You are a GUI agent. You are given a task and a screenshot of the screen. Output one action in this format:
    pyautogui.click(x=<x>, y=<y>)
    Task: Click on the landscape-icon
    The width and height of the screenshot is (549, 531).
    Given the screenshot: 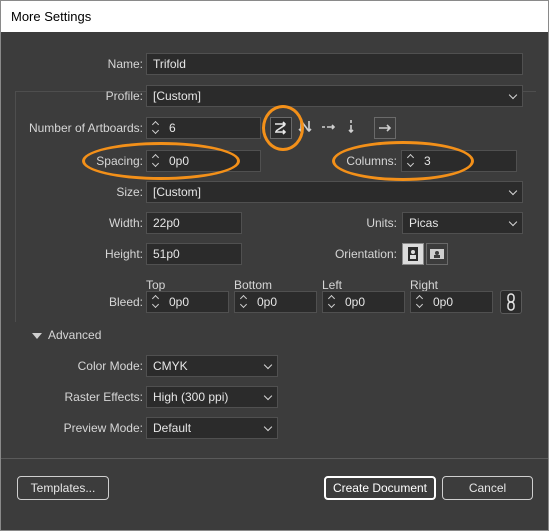 What is the action you would take?
    pyautogui.click(x=437, y=254)
    